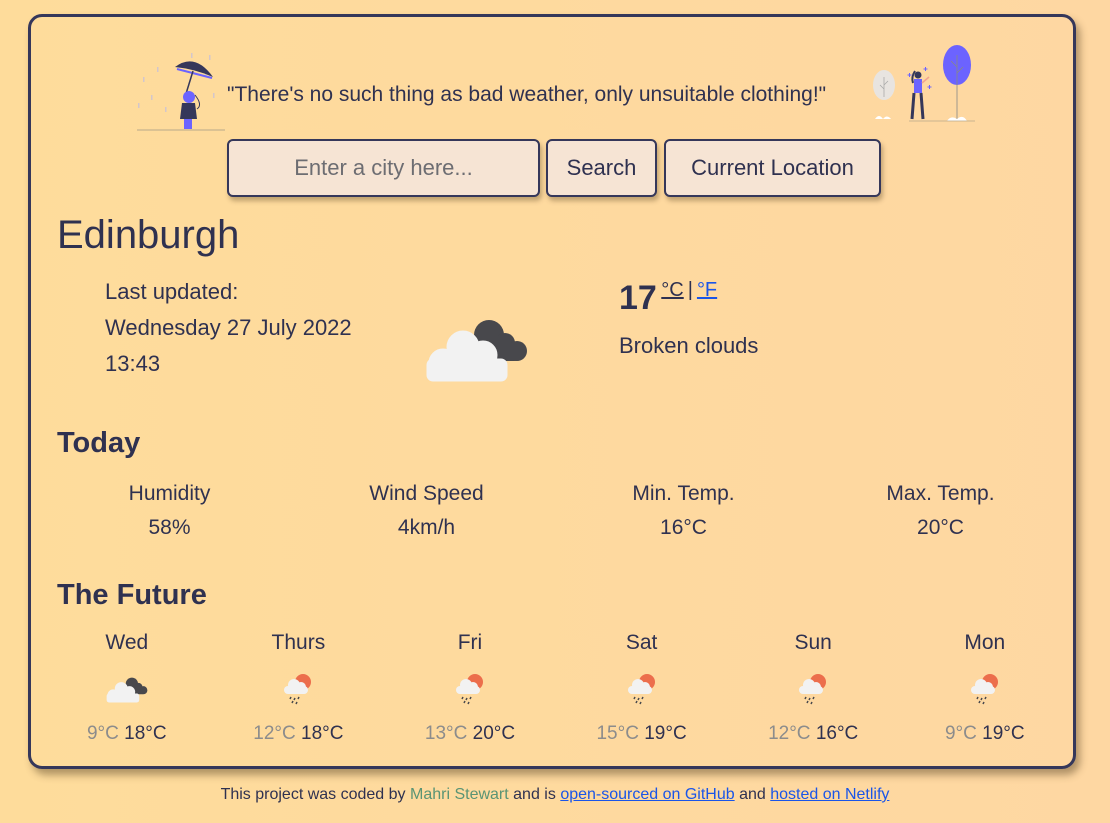 The width and height of the screenshot is (1110, 823). I want to click on temperature-value: 17, so click(638, 298).